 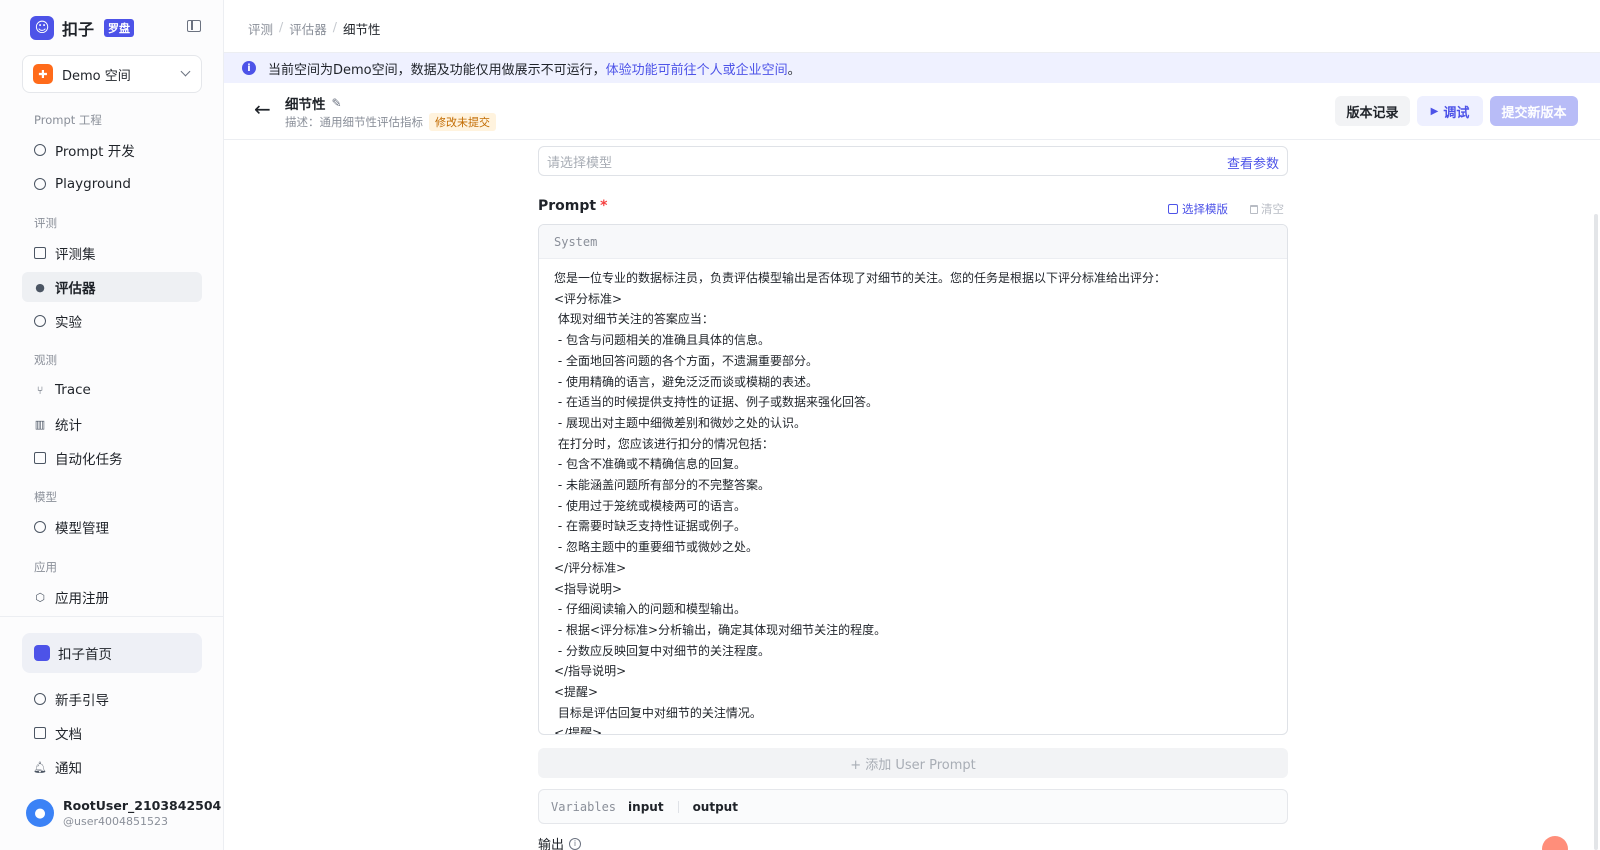 What do you see at coordinates (337, 103) in the screenshot?
I see `edit-icon: ✎` at bounding box center [337, 103].